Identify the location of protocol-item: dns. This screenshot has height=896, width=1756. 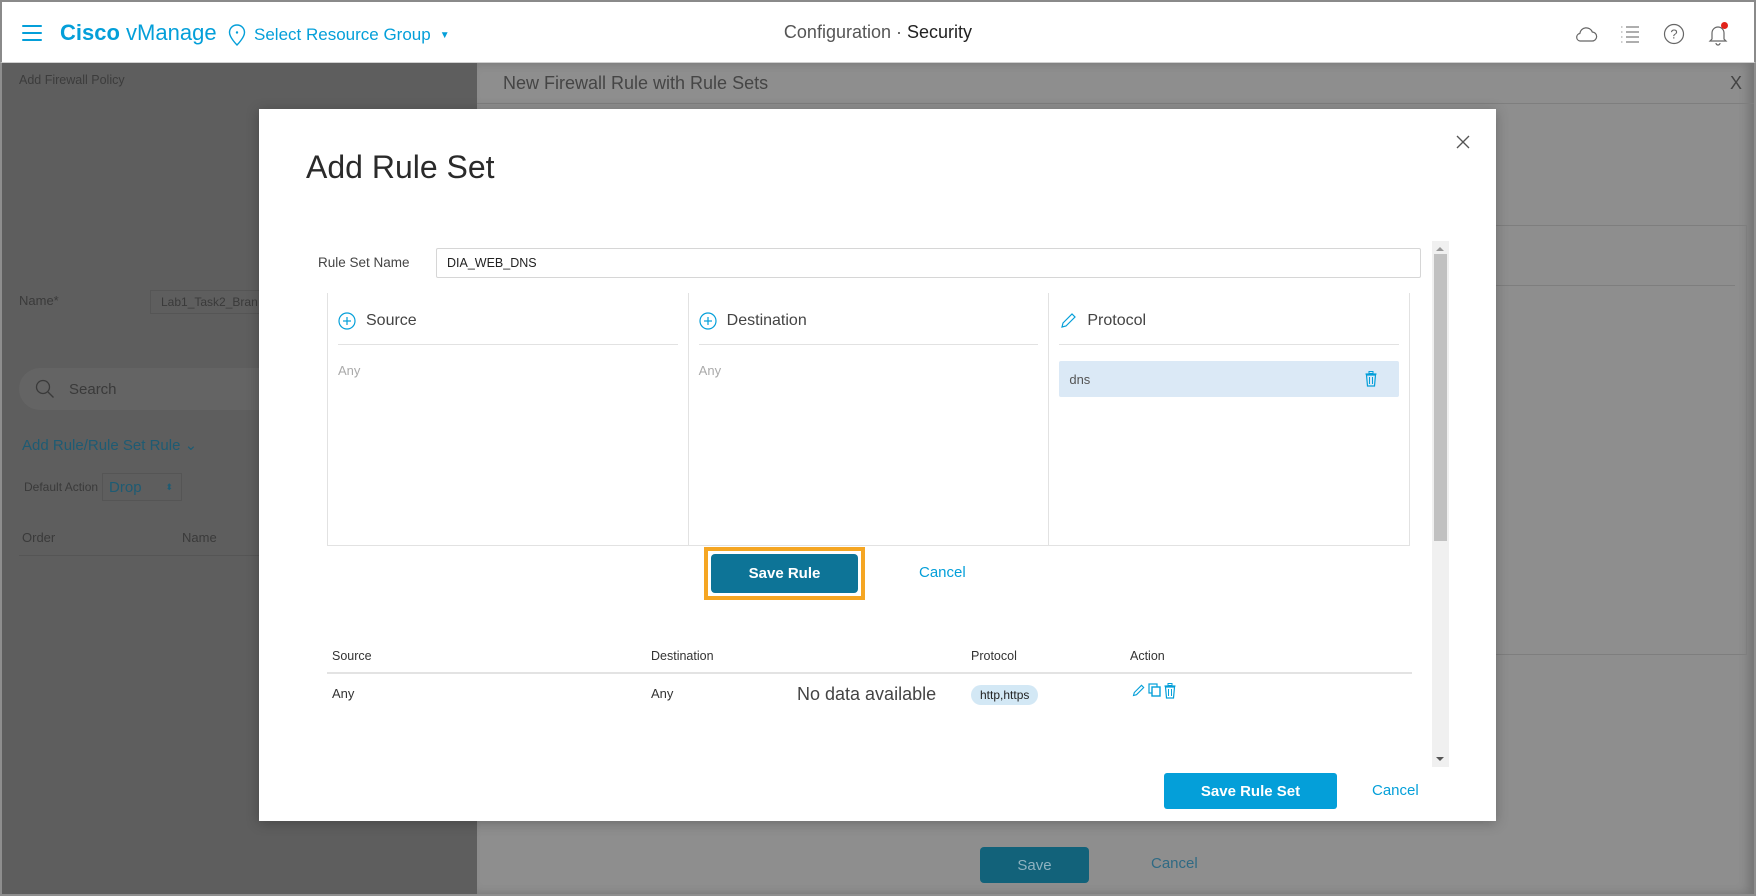
(1229, 379).